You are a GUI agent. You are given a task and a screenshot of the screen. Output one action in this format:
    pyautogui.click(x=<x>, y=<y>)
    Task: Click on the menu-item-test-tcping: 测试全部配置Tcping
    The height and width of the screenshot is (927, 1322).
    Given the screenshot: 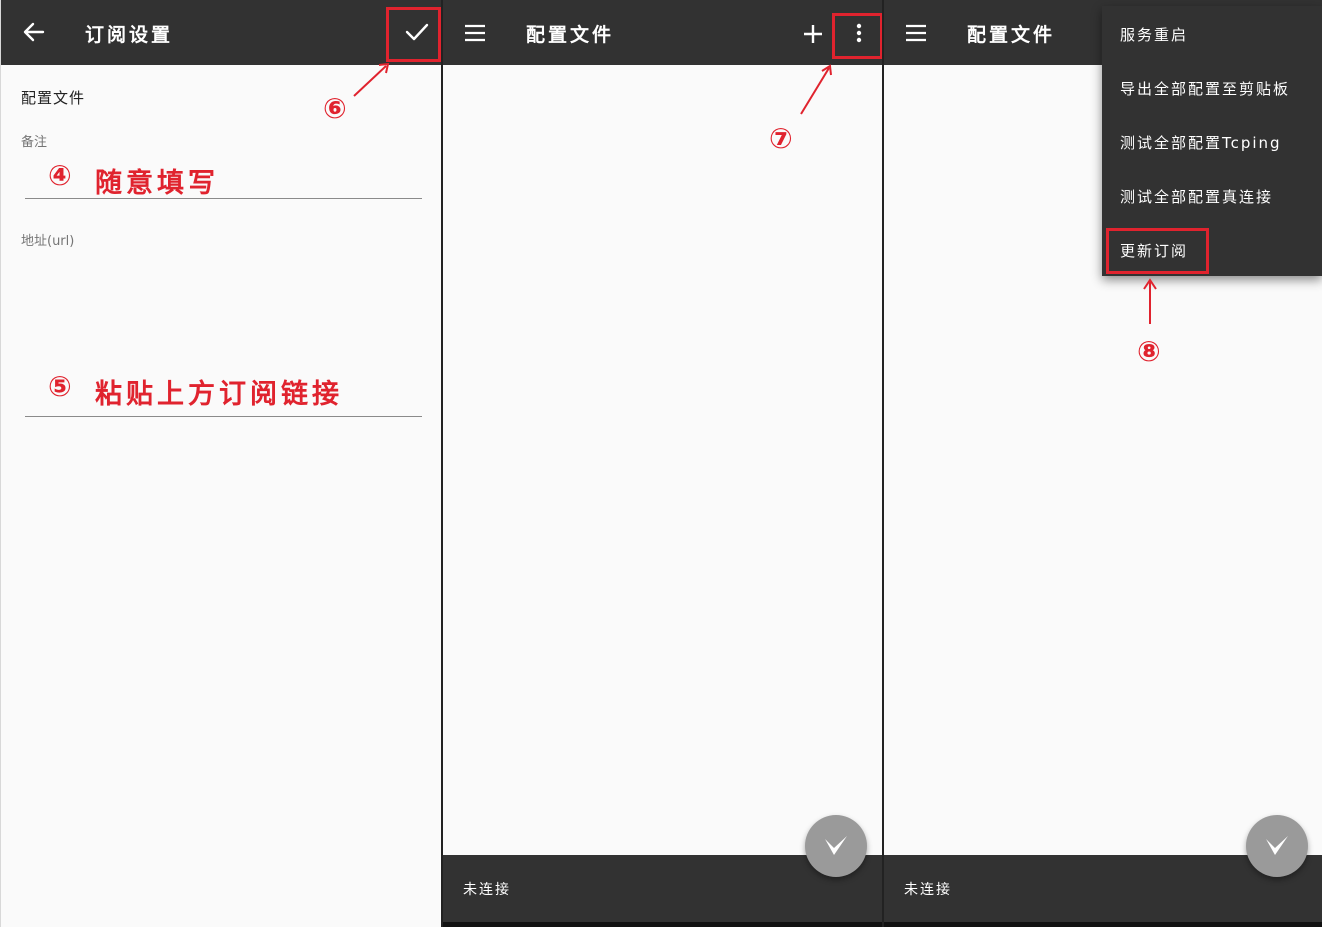 What is the action you would take?
    pyautogui.click(x=1201, y=142)
    